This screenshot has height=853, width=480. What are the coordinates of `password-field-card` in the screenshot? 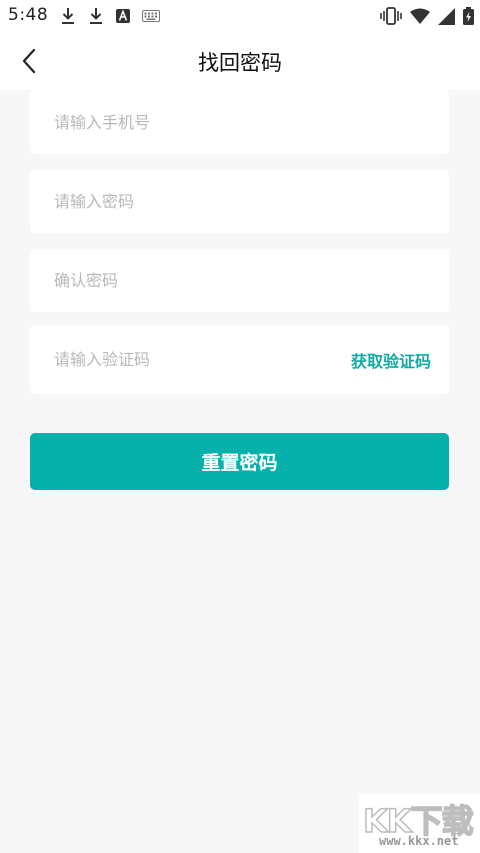 It's located at (239, 201).